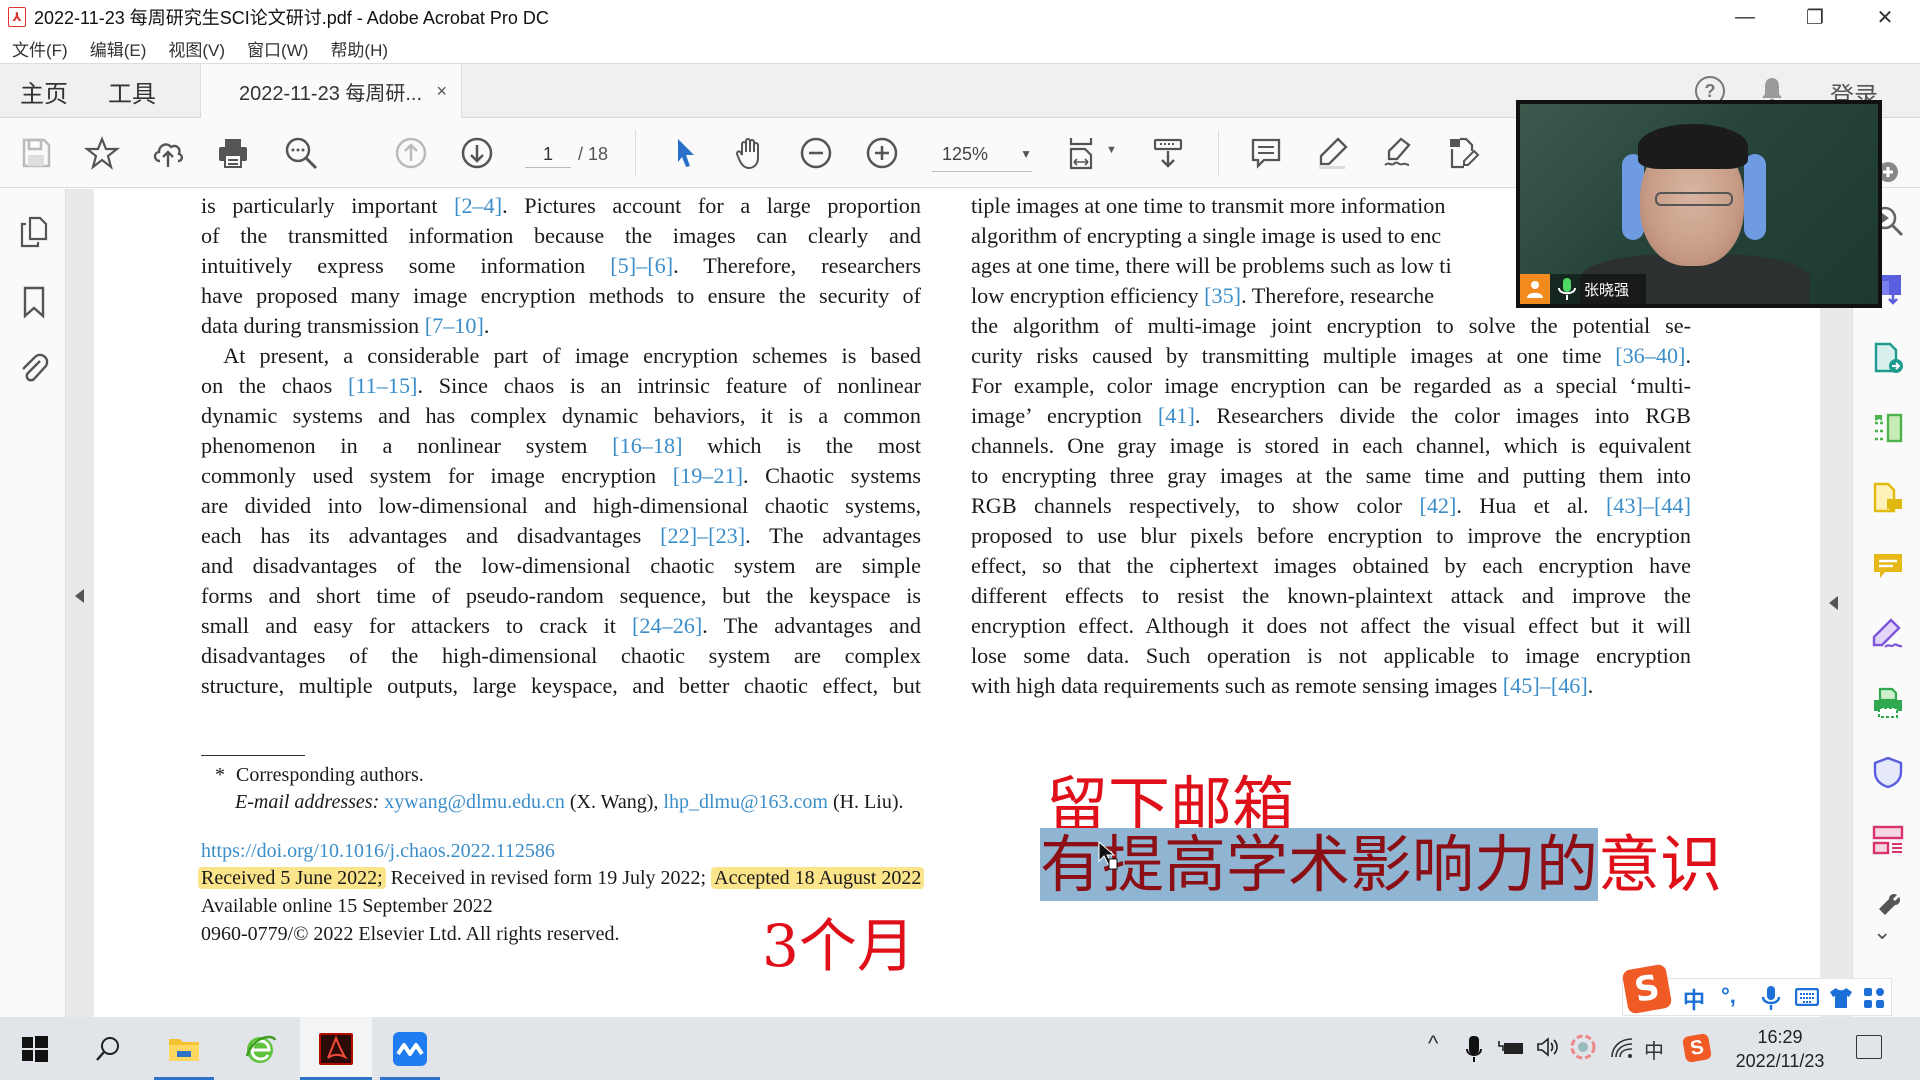  What do you see at coordinates (667, 625) in the screenshot?
I see `citation-link: [24–26]` at bounding box center [667, 625].